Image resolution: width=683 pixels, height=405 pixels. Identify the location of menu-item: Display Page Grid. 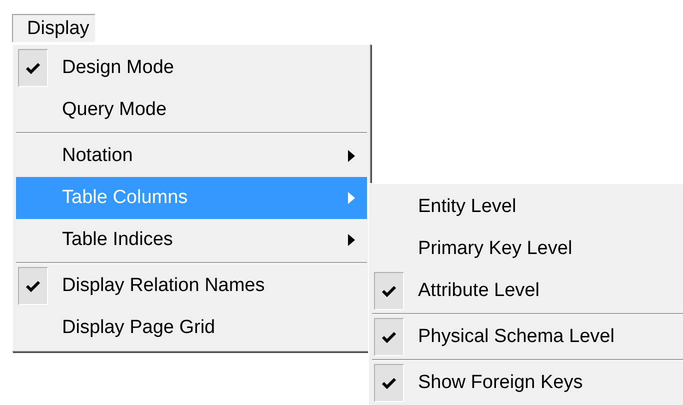
(191, 328).